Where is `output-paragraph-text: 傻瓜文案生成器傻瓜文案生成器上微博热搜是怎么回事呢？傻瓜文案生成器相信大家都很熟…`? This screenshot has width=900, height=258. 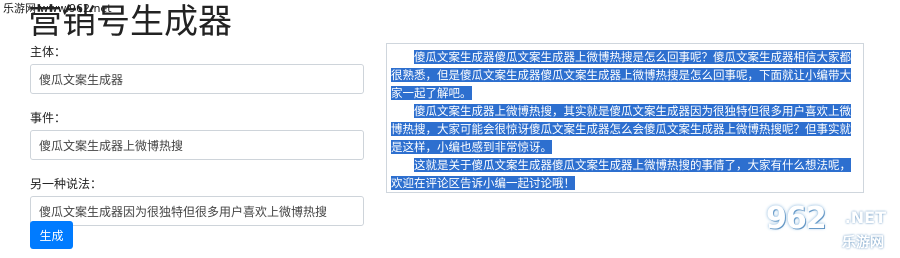
output-paragraph-text: 傻瓜文案生成器傻瓜文案生成器上微博热搜是怎么回事呢？傻瓜文案生成器相信大家都很熟… is located at coordinates (621, 75).